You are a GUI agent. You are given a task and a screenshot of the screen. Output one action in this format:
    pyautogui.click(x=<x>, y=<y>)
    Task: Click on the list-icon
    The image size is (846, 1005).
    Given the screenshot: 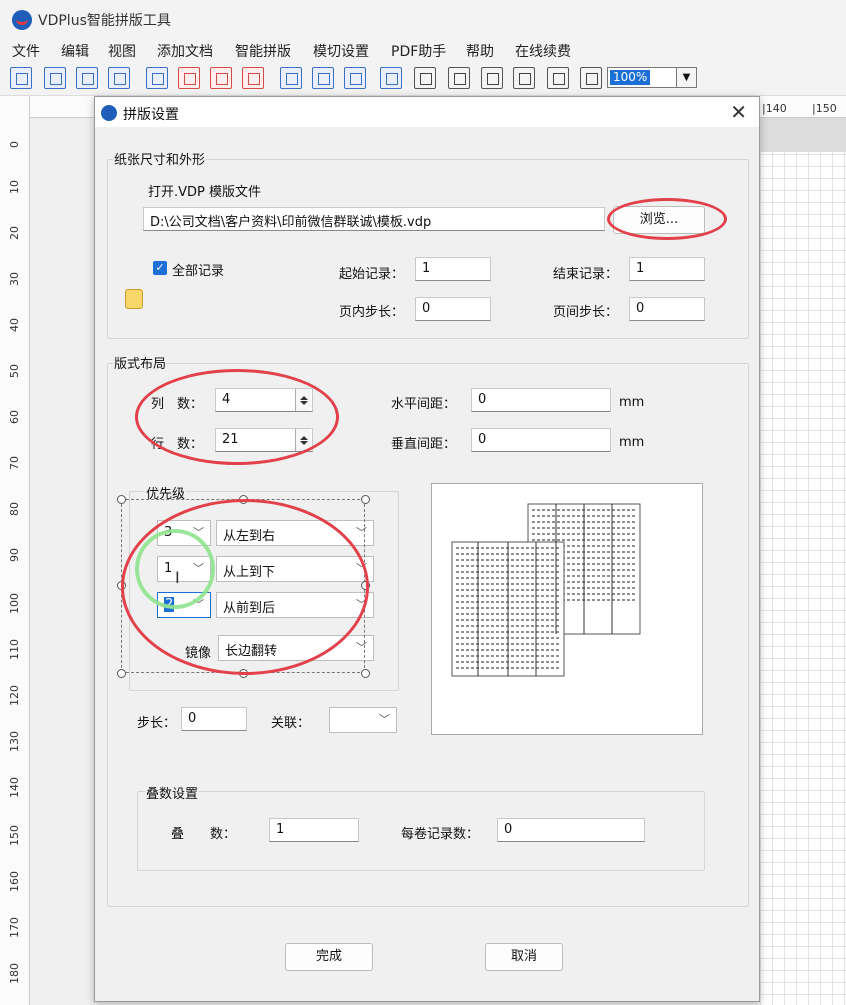 What is the action you would take?
    pyautogui.click(x=21, y=78)
    